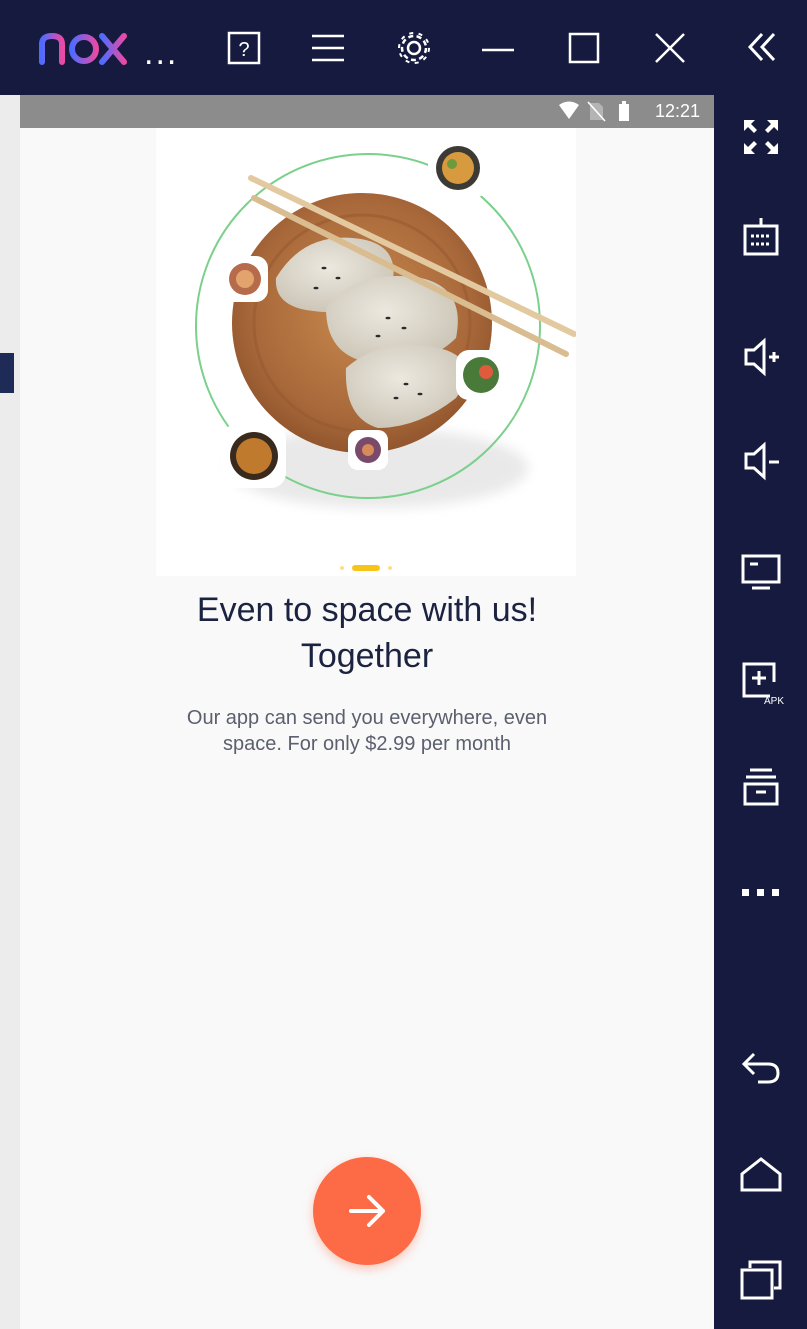  I want to click on dish-thumbnail-top, so click(458, 168).